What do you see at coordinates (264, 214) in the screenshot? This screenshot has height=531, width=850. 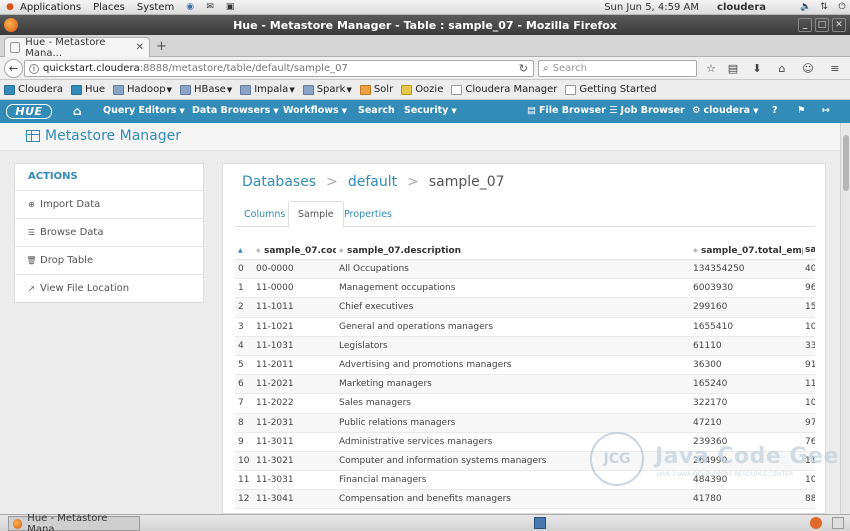 I see `tab-columns: Columns` at bounding box center [264, 214].